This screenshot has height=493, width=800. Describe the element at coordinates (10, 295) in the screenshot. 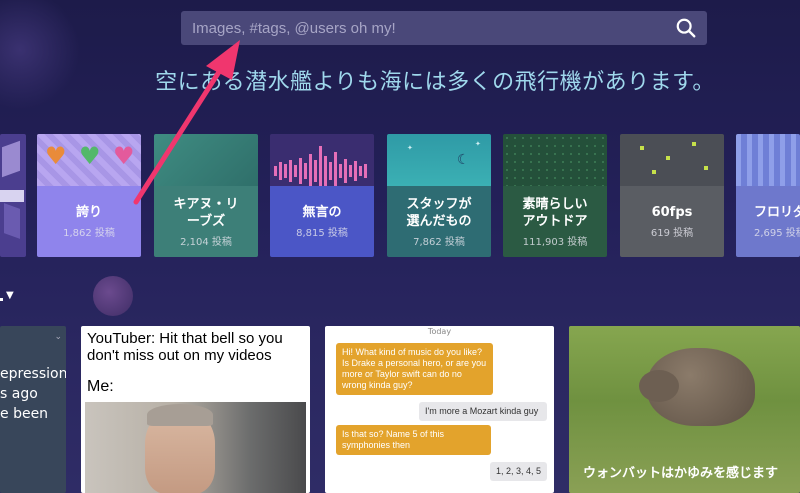

I see `chevron-down-icon: ▼` at that location.